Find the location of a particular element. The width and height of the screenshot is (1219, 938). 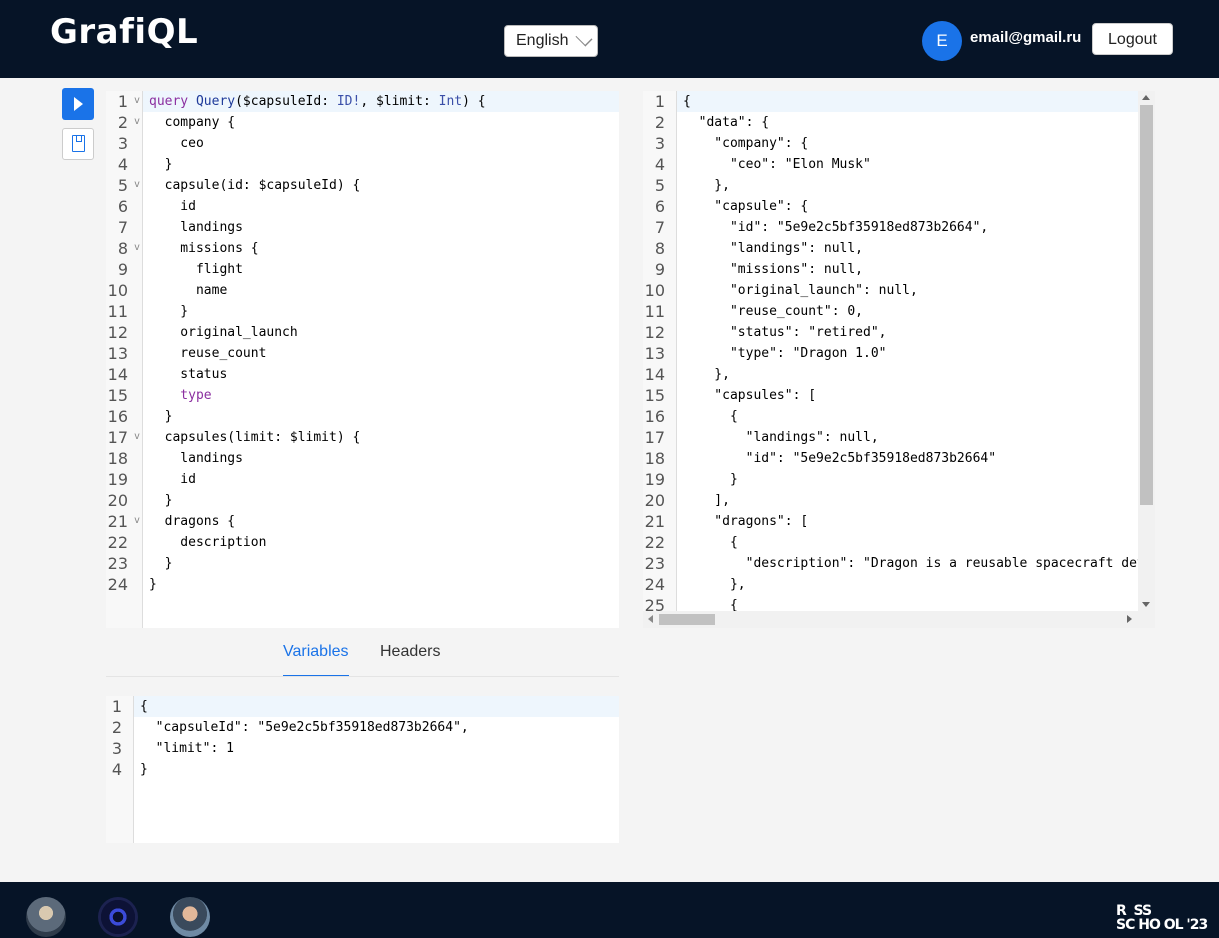

tab-headers: Headers is located at coordinates (410, 660).